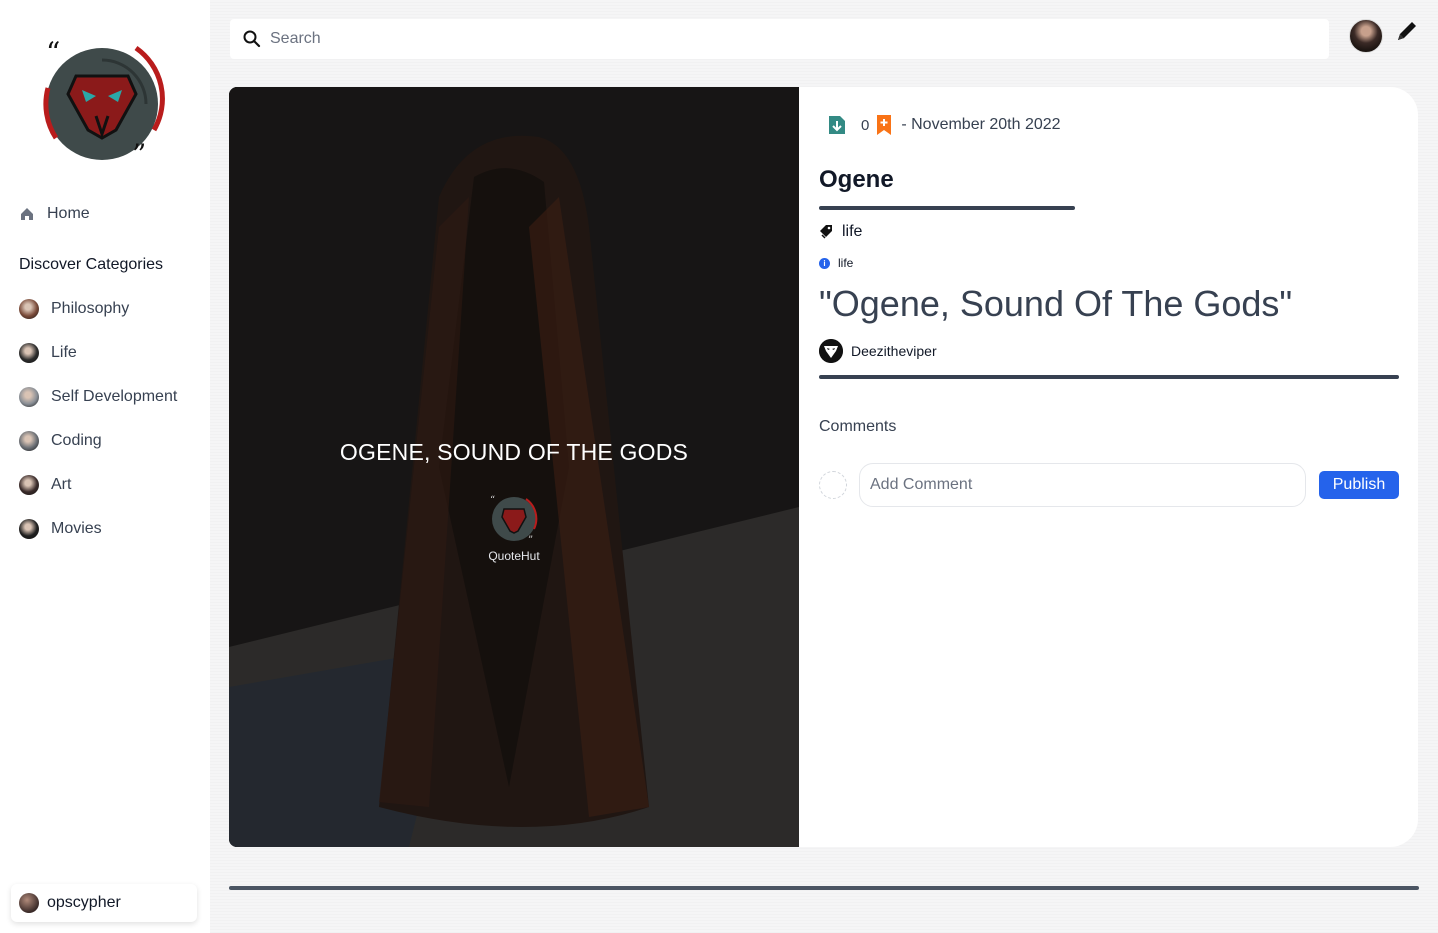  What do you see at coordinates (856, 179) in the screenshot?
I see `post-title: Ogene` at bounding box center [856, 179].